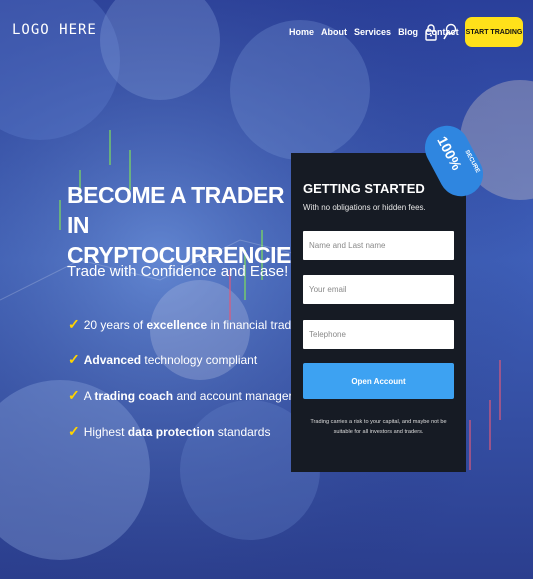 The image size is (533, 579). Describe the element at coordinates (431, 32) in the screenshot. I see `lock-icon` at that location.